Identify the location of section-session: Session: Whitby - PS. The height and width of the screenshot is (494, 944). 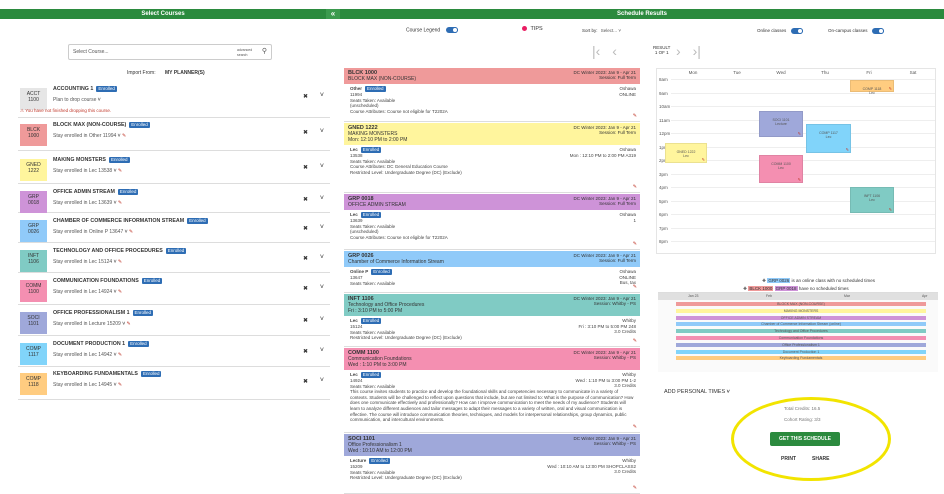
(614, 357).